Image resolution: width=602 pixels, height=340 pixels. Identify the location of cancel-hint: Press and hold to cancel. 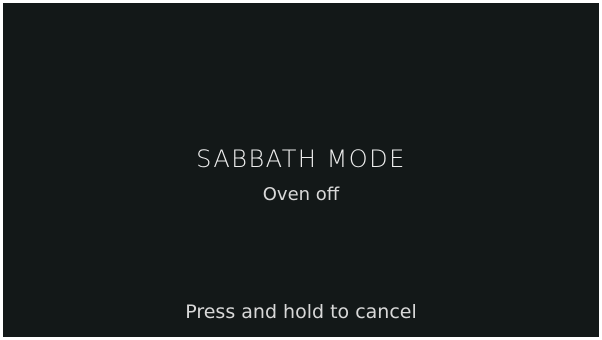
(301, 312).